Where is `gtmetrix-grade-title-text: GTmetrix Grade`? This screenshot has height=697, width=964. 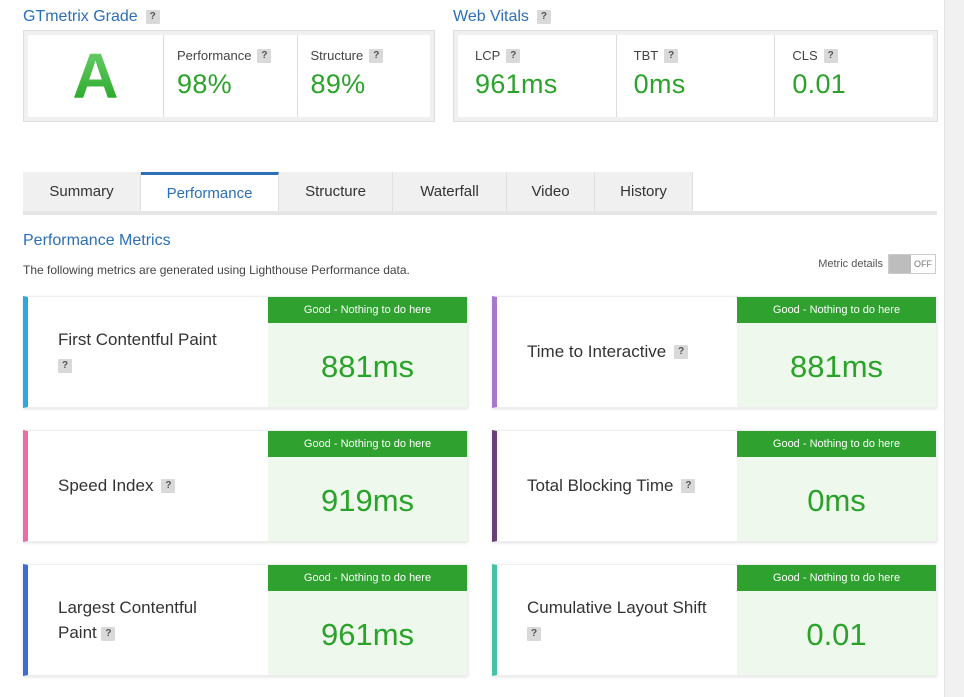
gtmetrix-grade-title-text: GTmetrix Grade is located at coordinates (80, 16).